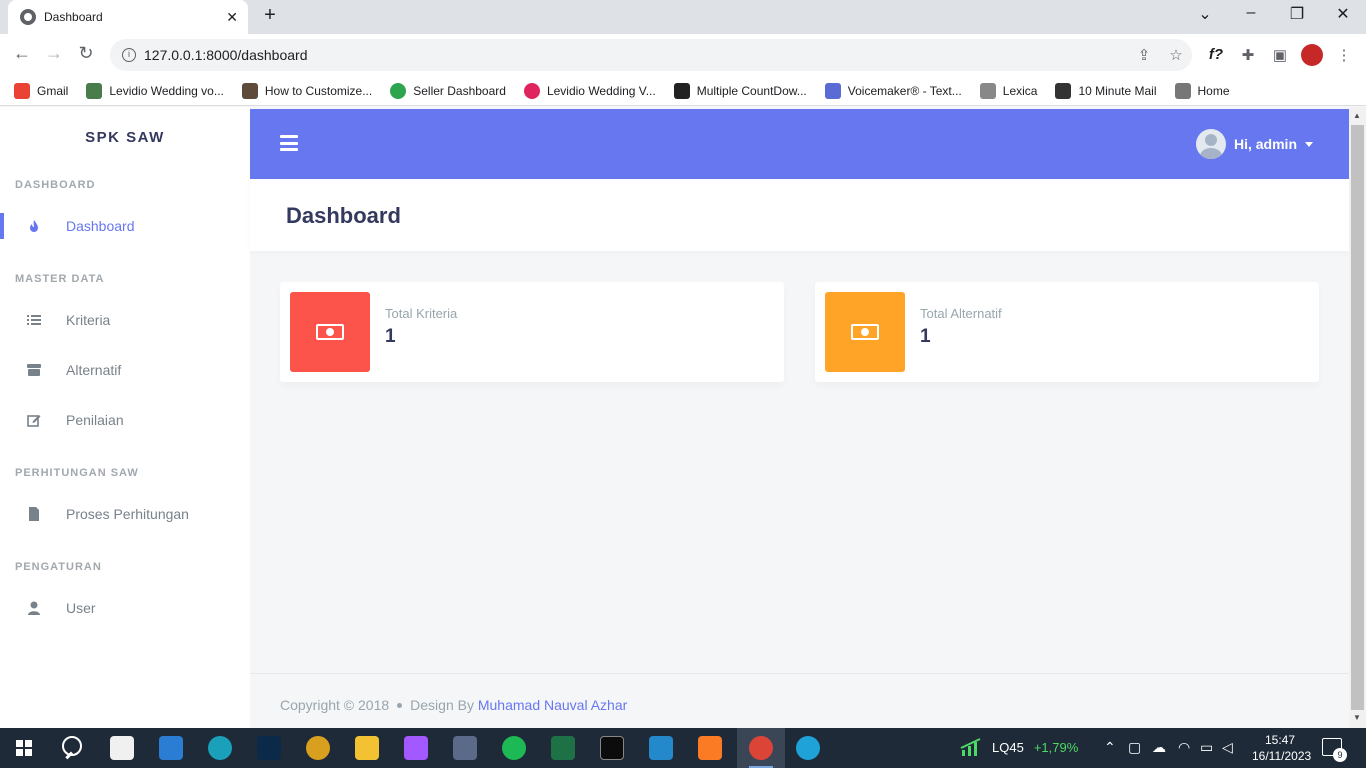  What do you see at coordinates (1282, 748) in the screenshot?
I see `clock: 15:47 16/11/2023` at bounding box center [1282, 748].